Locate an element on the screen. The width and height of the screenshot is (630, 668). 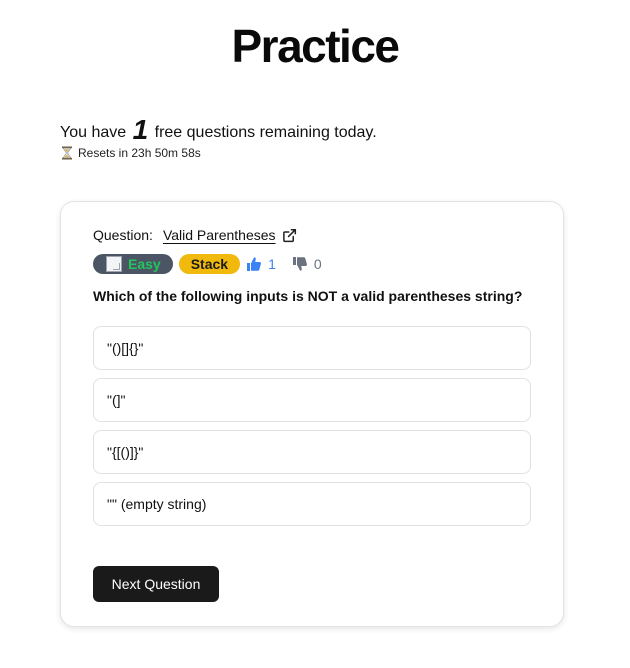
image-icon is located at coordinates (114, 264).